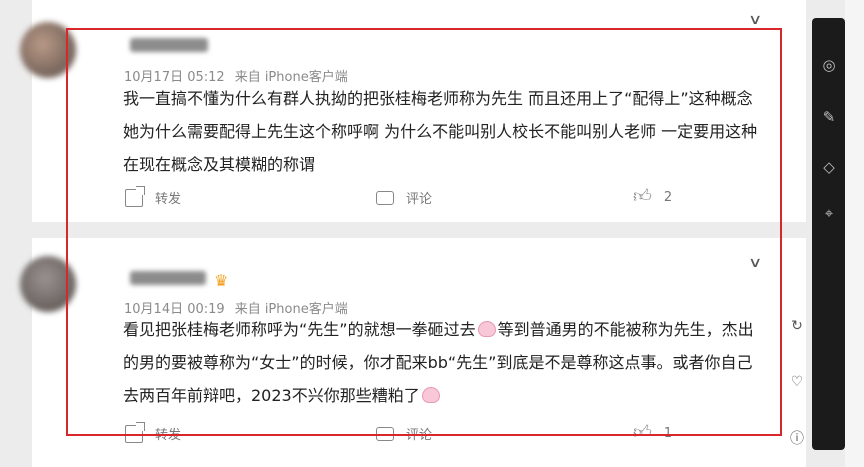 Image resolution: width=864 pixels, height=467 pixels. Describe the element at coordinates (828, 234) in the screenshot. I see `side-toolbar` at that location.